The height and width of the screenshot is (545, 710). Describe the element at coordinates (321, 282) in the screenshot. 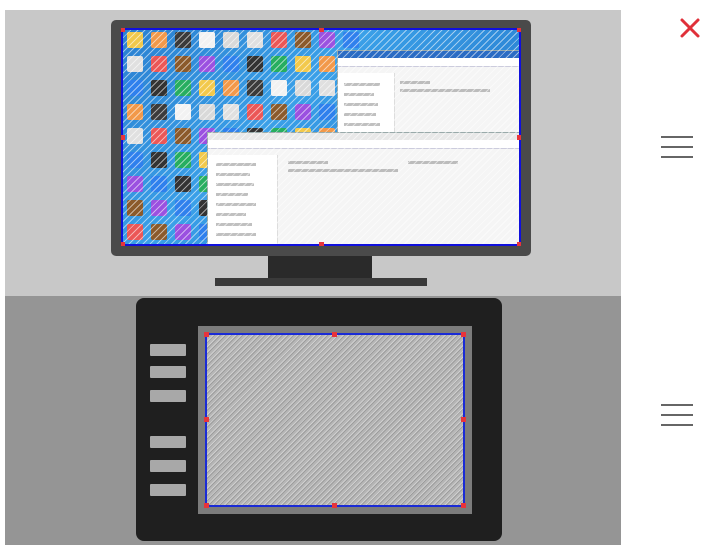

I see `monitor-stand-foot` at that location.